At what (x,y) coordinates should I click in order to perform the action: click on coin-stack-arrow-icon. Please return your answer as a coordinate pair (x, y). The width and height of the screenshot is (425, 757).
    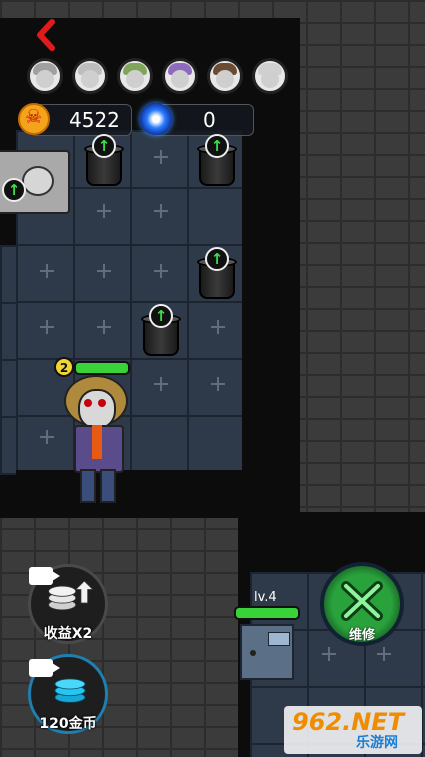
    Looking at the image, I should click on (71, 596).